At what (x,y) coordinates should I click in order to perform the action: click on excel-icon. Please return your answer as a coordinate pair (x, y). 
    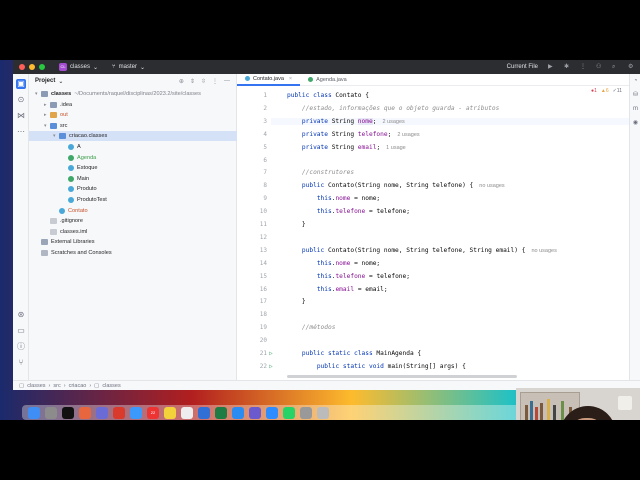
    Looking at the image, I should click on (221, 412).